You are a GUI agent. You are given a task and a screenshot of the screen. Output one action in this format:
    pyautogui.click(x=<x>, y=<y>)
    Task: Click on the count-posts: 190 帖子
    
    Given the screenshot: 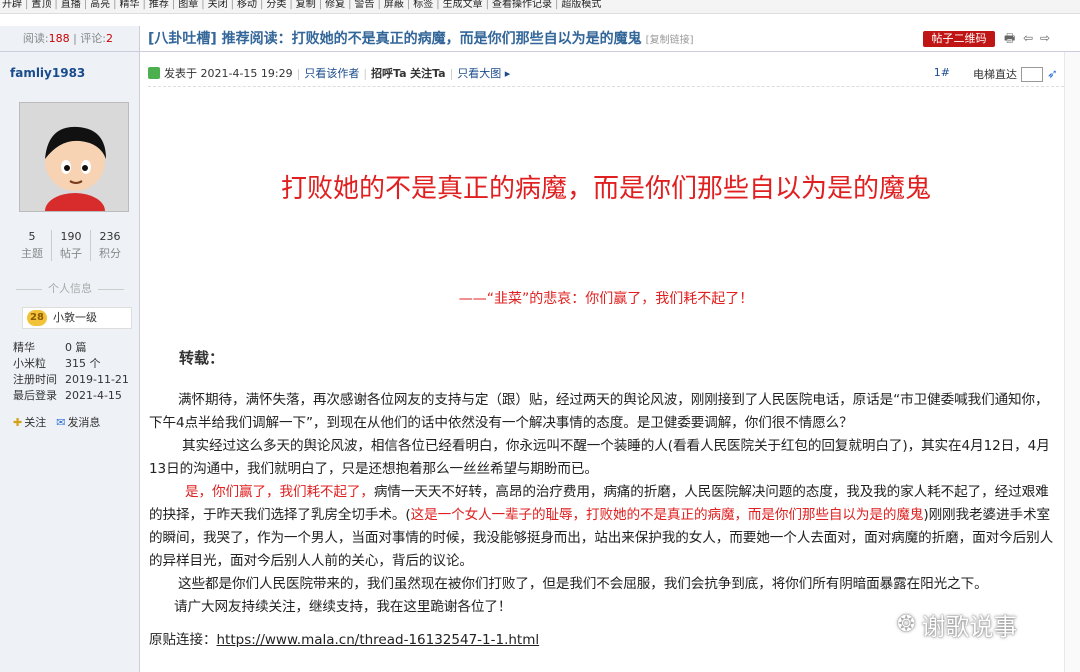 What is the action you would take?
    pyautogui.click(x=71, y=245)
    